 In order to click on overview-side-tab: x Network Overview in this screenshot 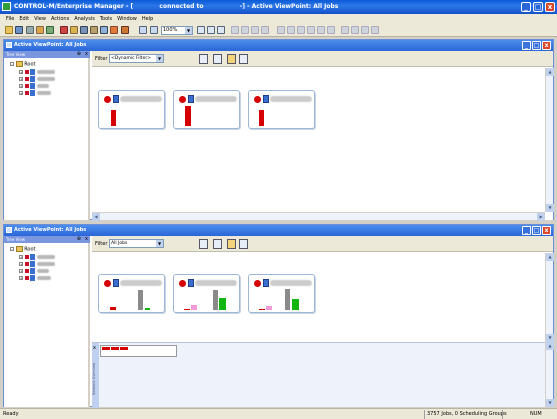, I will do `click(95, 375)`.